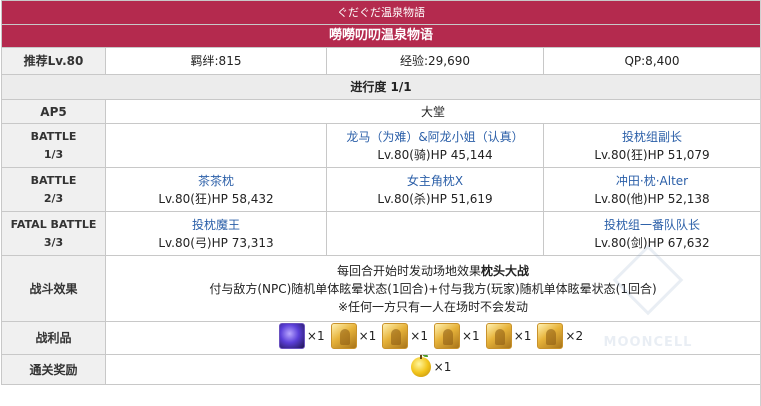 This screenshot has width=761, height=406. What do you see at coordinates (216, 181) in the screenshot?
I see `enemy-link: 茶茶枕` at bounding box center [216, 181].